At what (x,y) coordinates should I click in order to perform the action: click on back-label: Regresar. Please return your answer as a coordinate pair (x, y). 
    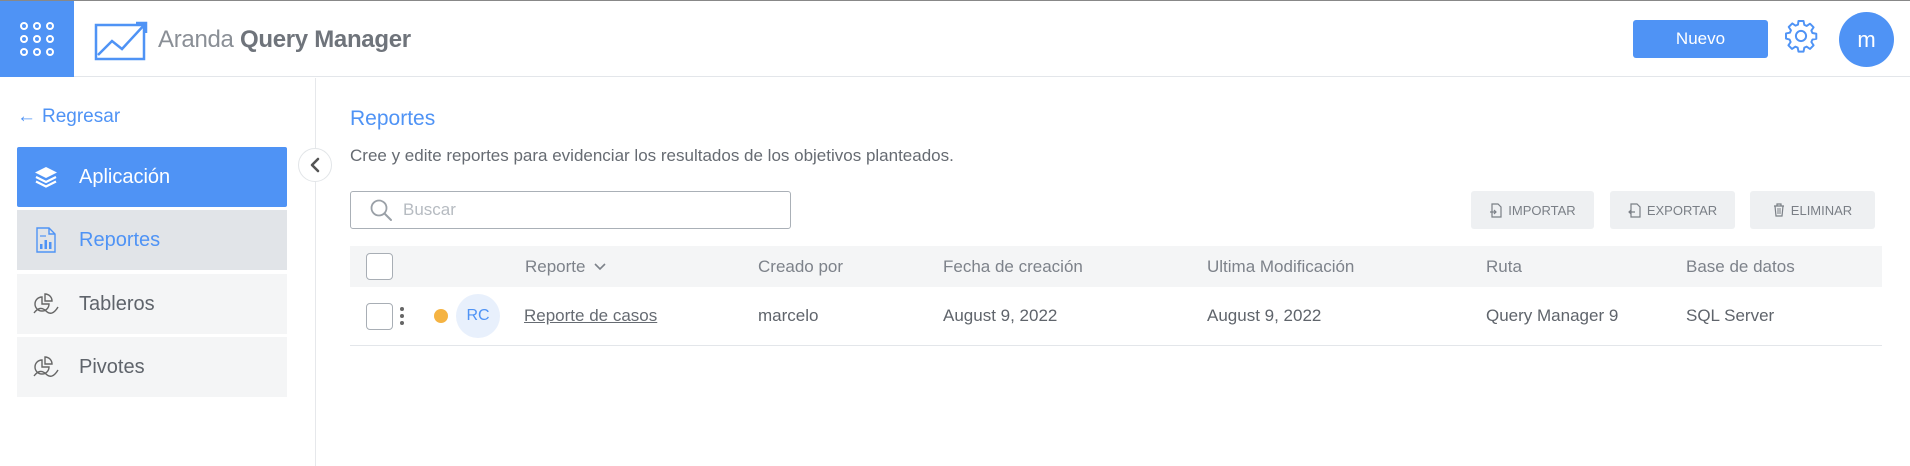
    Looking at the image, I should click on (81, 116).